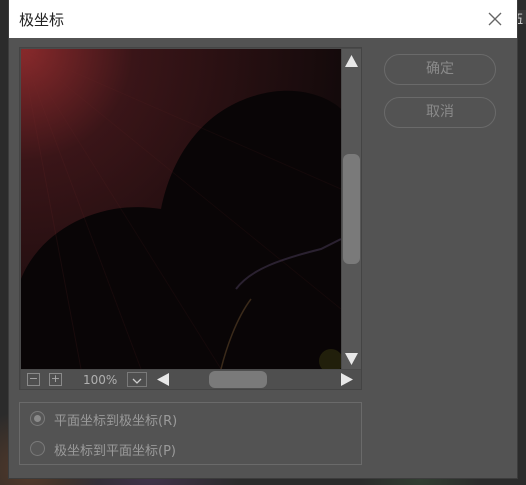 This screenshot has width=526, height=485. I want to click on triangle-down-icon, so click(351, 359).